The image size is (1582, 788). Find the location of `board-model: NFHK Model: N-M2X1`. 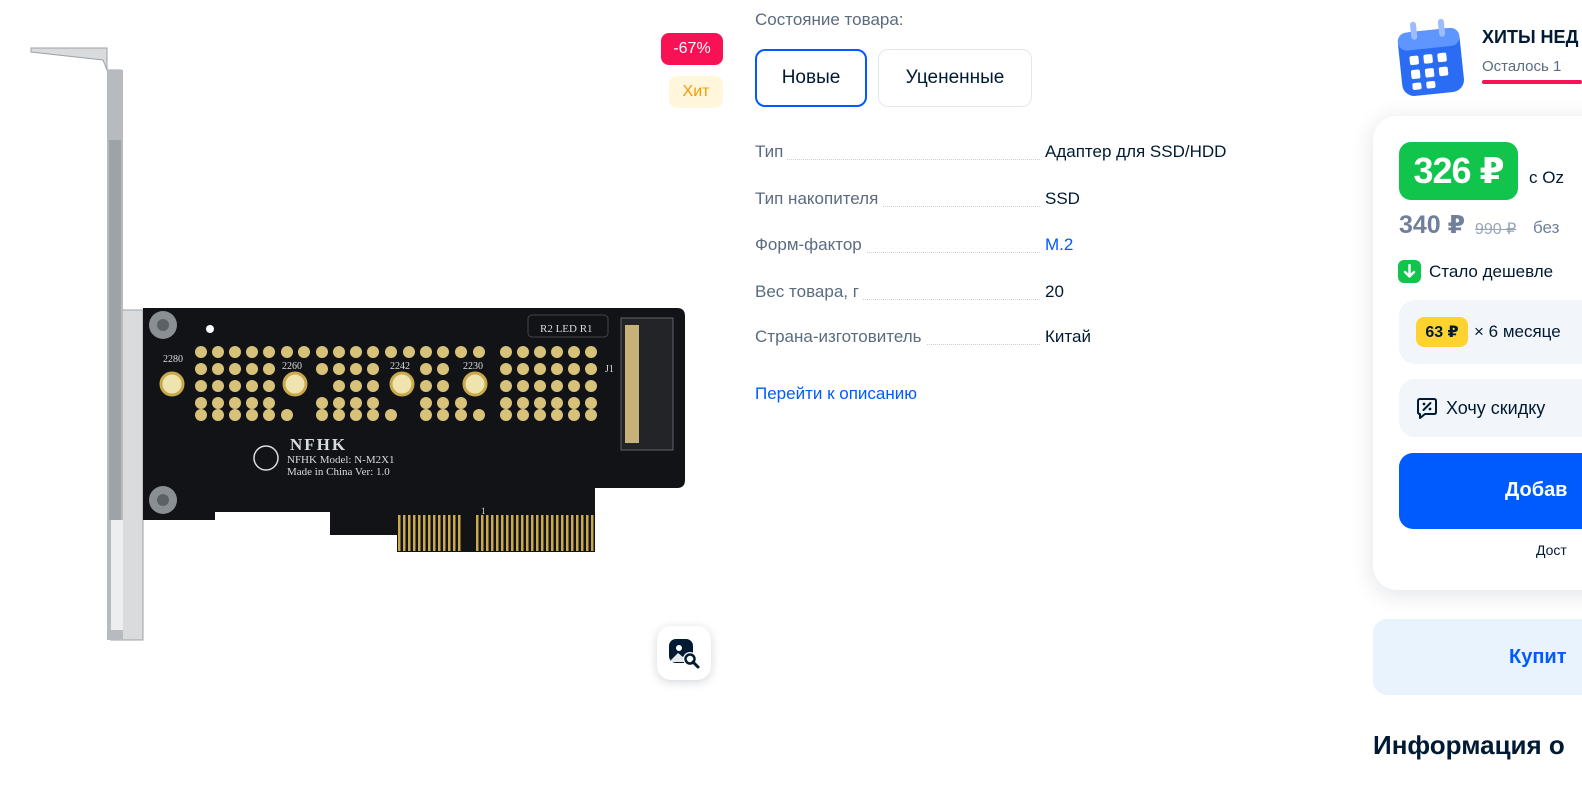

board-model: NFHK Model: N-M2X1 is located at coordinates (341, 460).